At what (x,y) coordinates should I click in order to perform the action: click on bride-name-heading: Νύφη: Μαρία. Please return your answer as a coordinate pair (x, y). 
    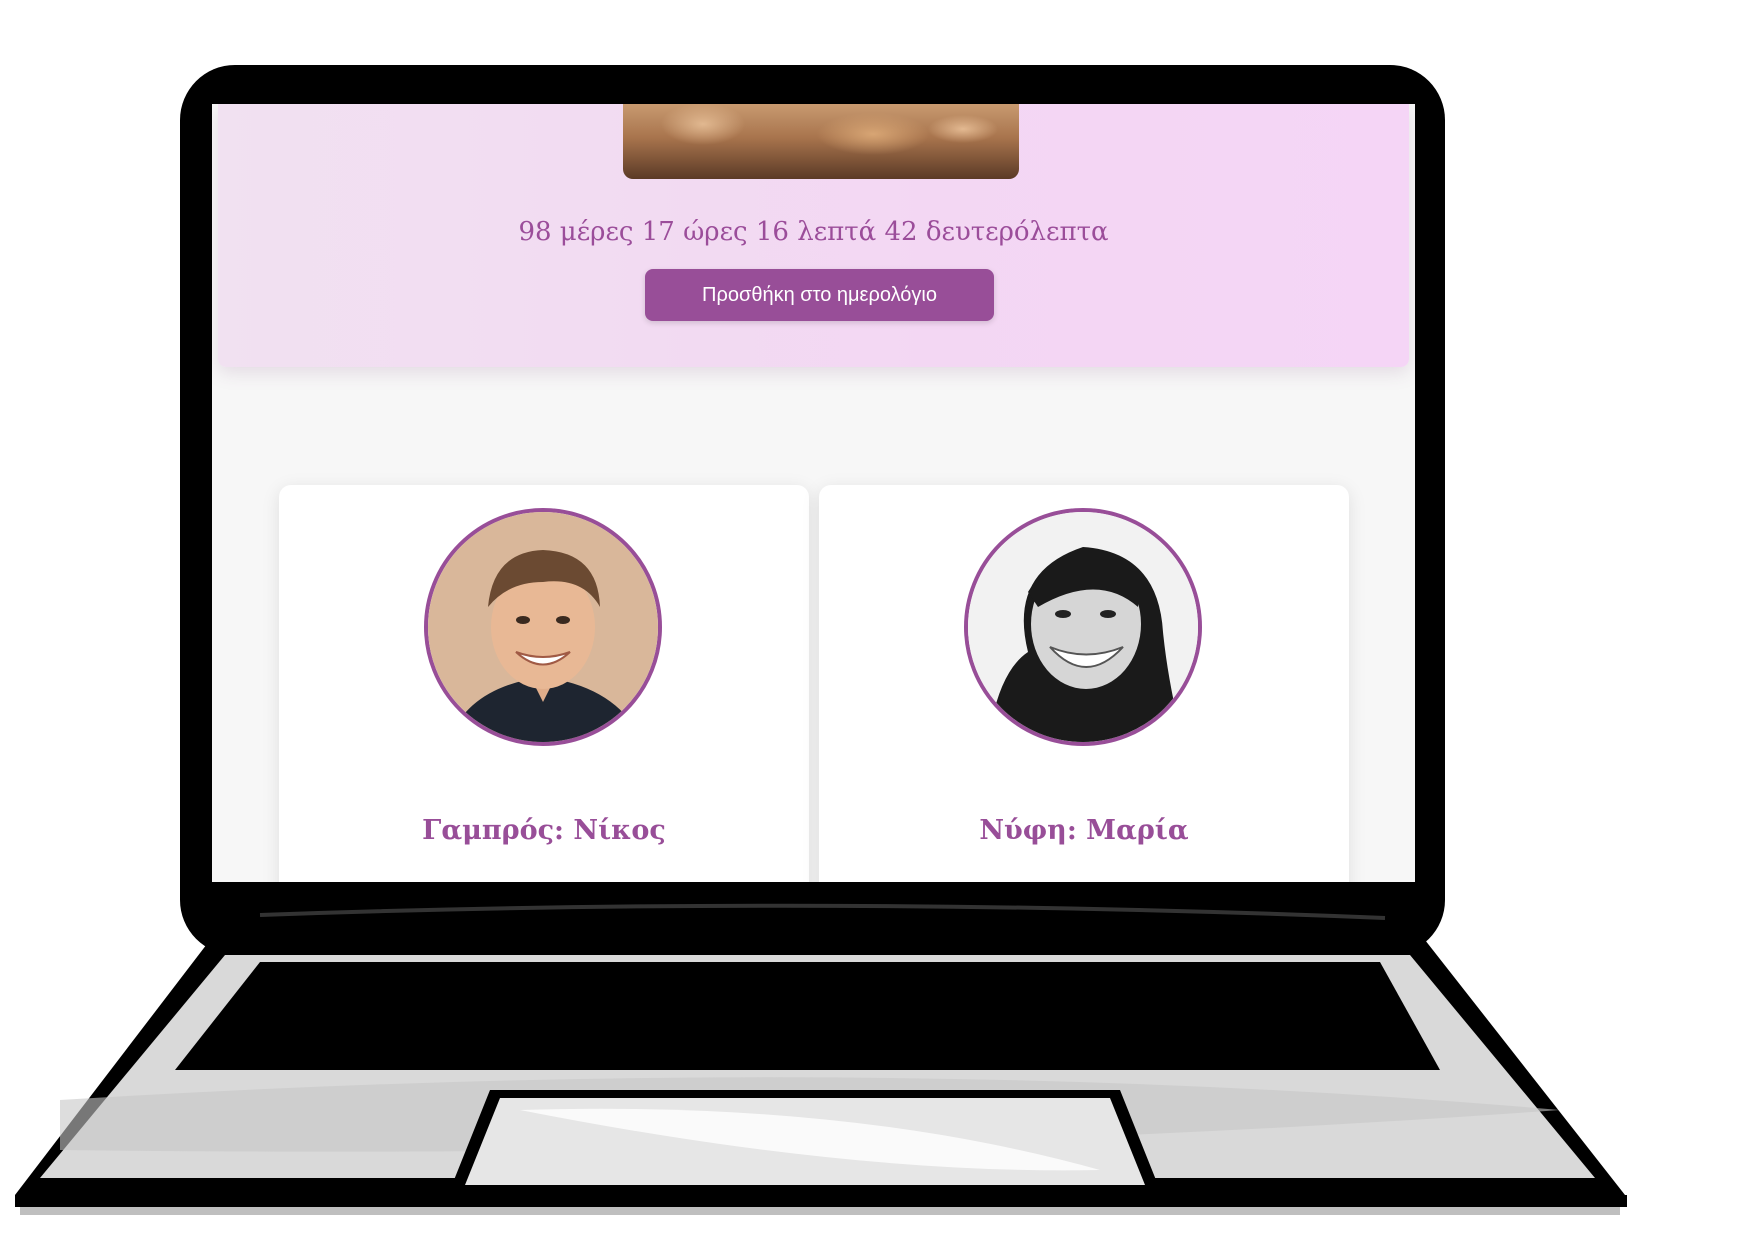
    Looking at the image, I should click on (1084, 830).